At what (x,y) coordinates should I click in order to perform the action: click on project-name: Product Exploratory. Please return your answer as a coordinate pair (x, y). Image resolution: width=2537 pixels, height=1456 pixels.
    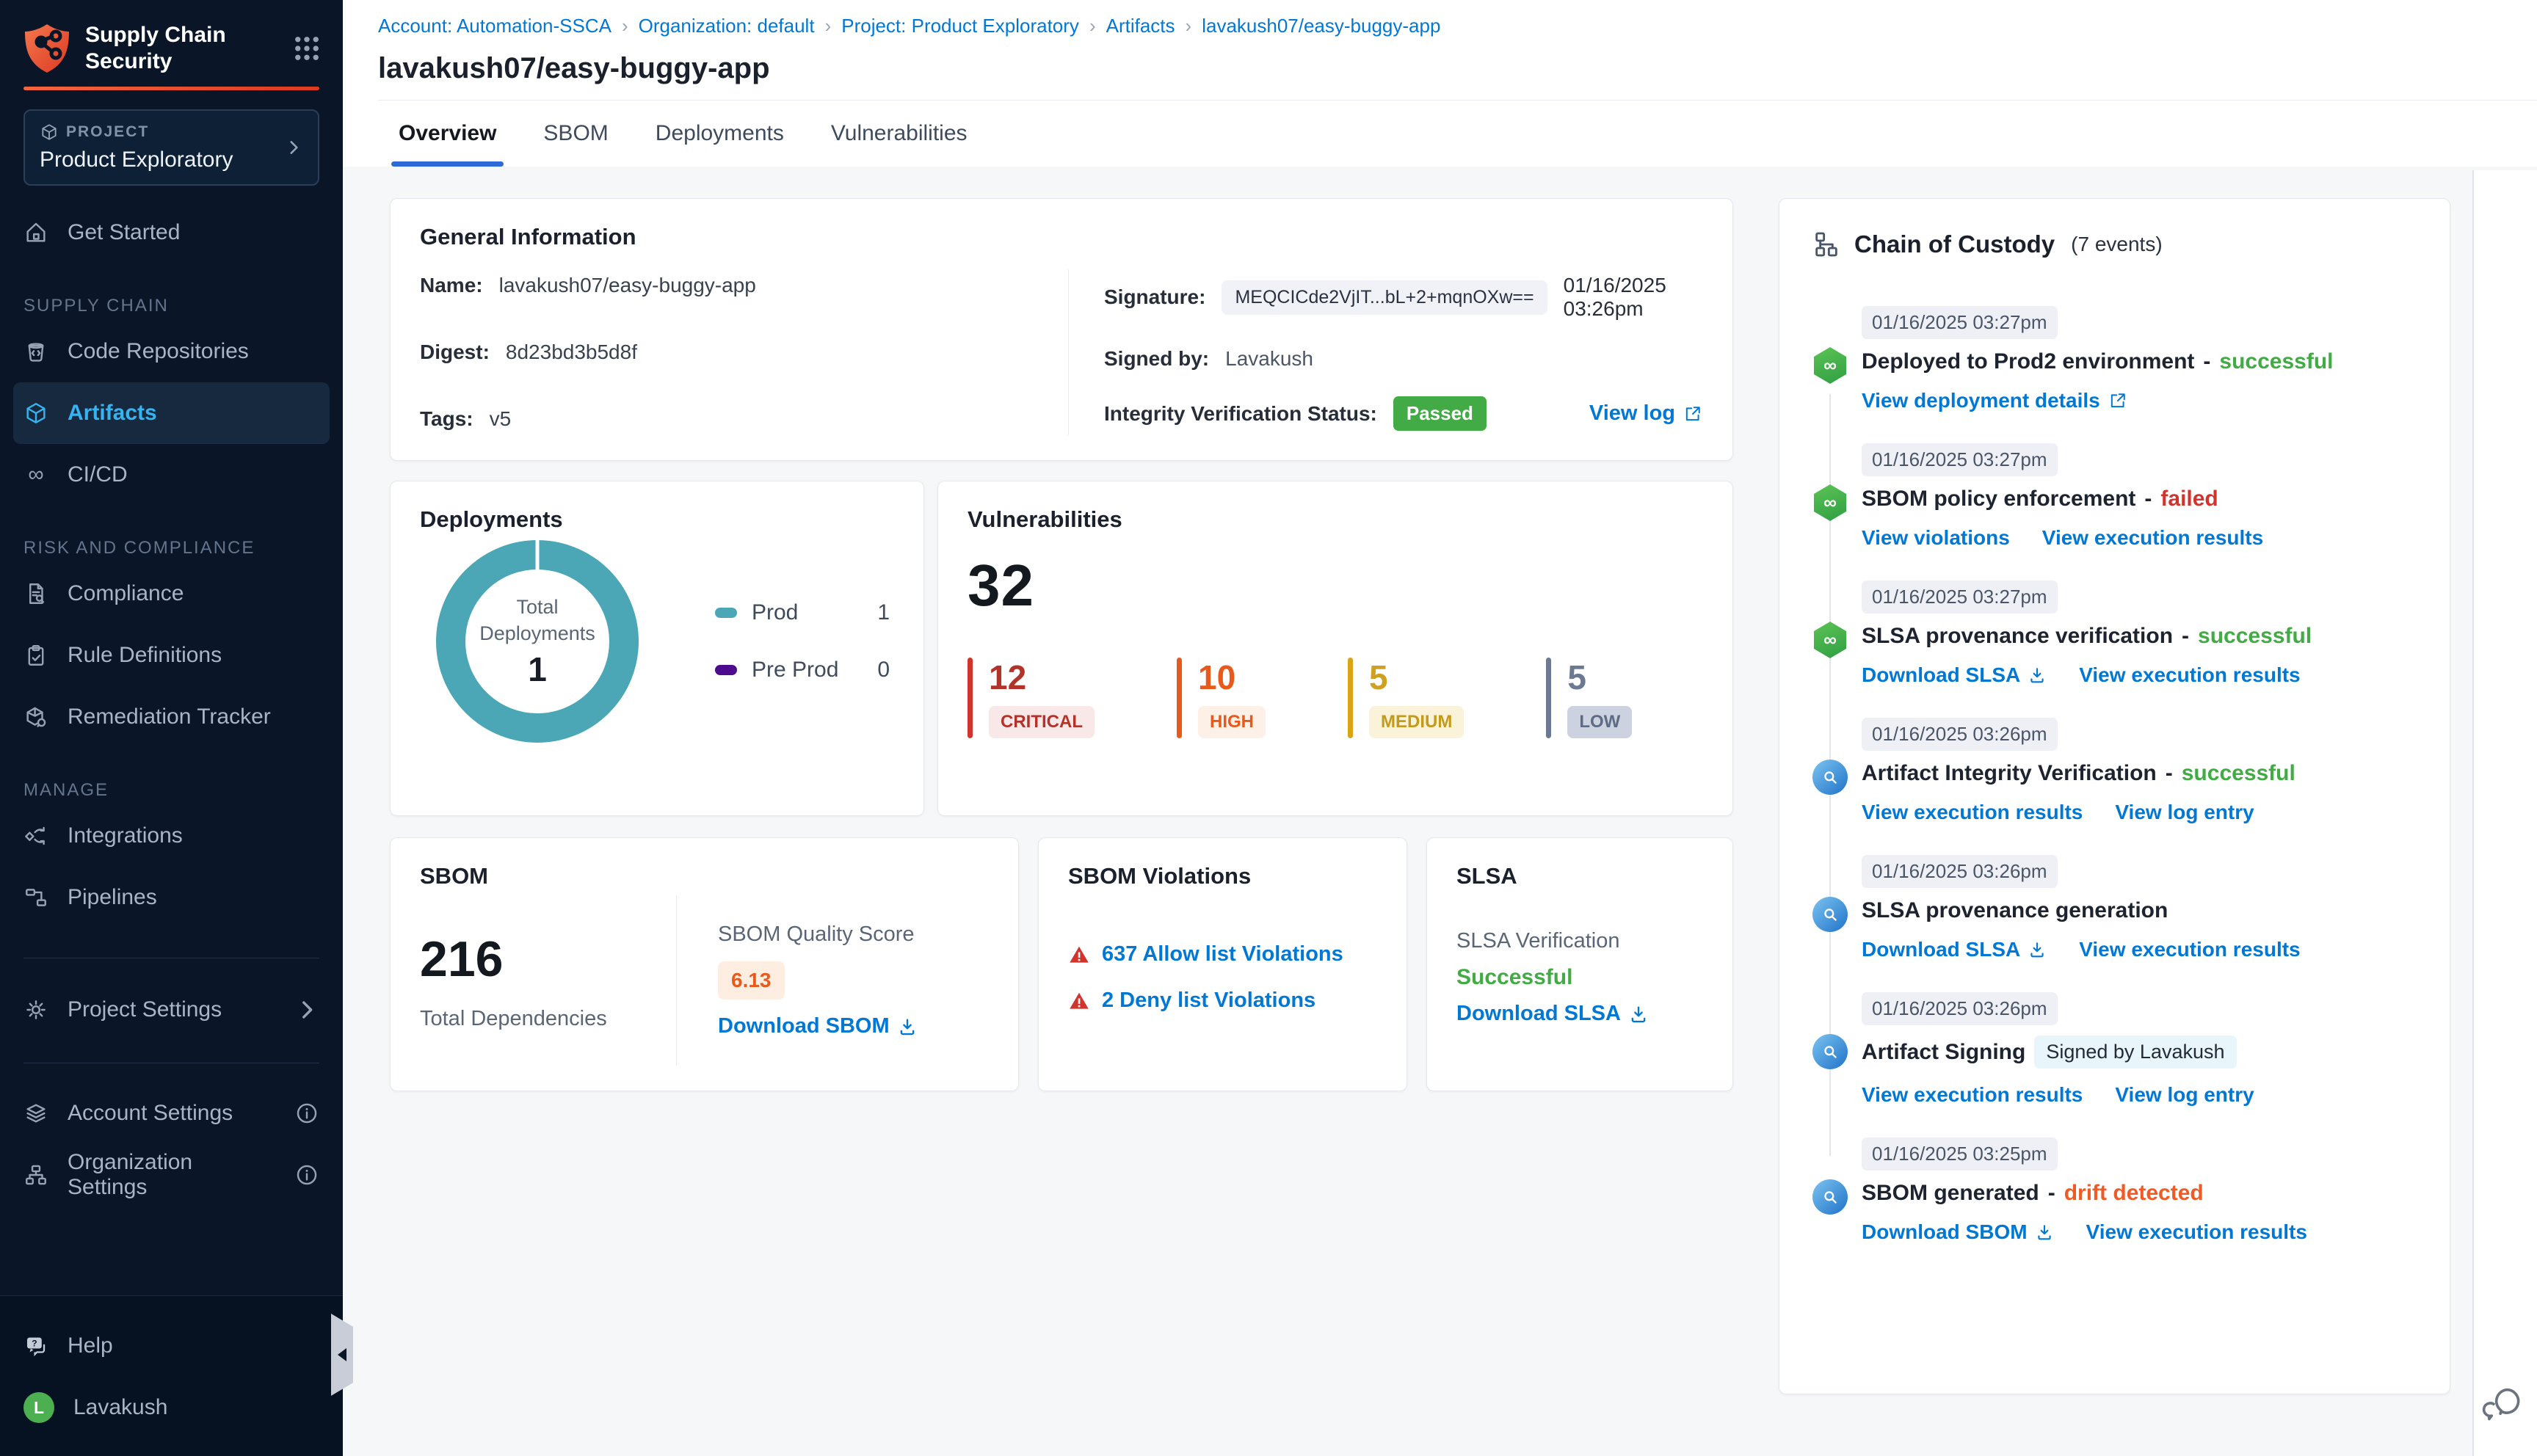
    Looking at the image, I should click on (136, 160).